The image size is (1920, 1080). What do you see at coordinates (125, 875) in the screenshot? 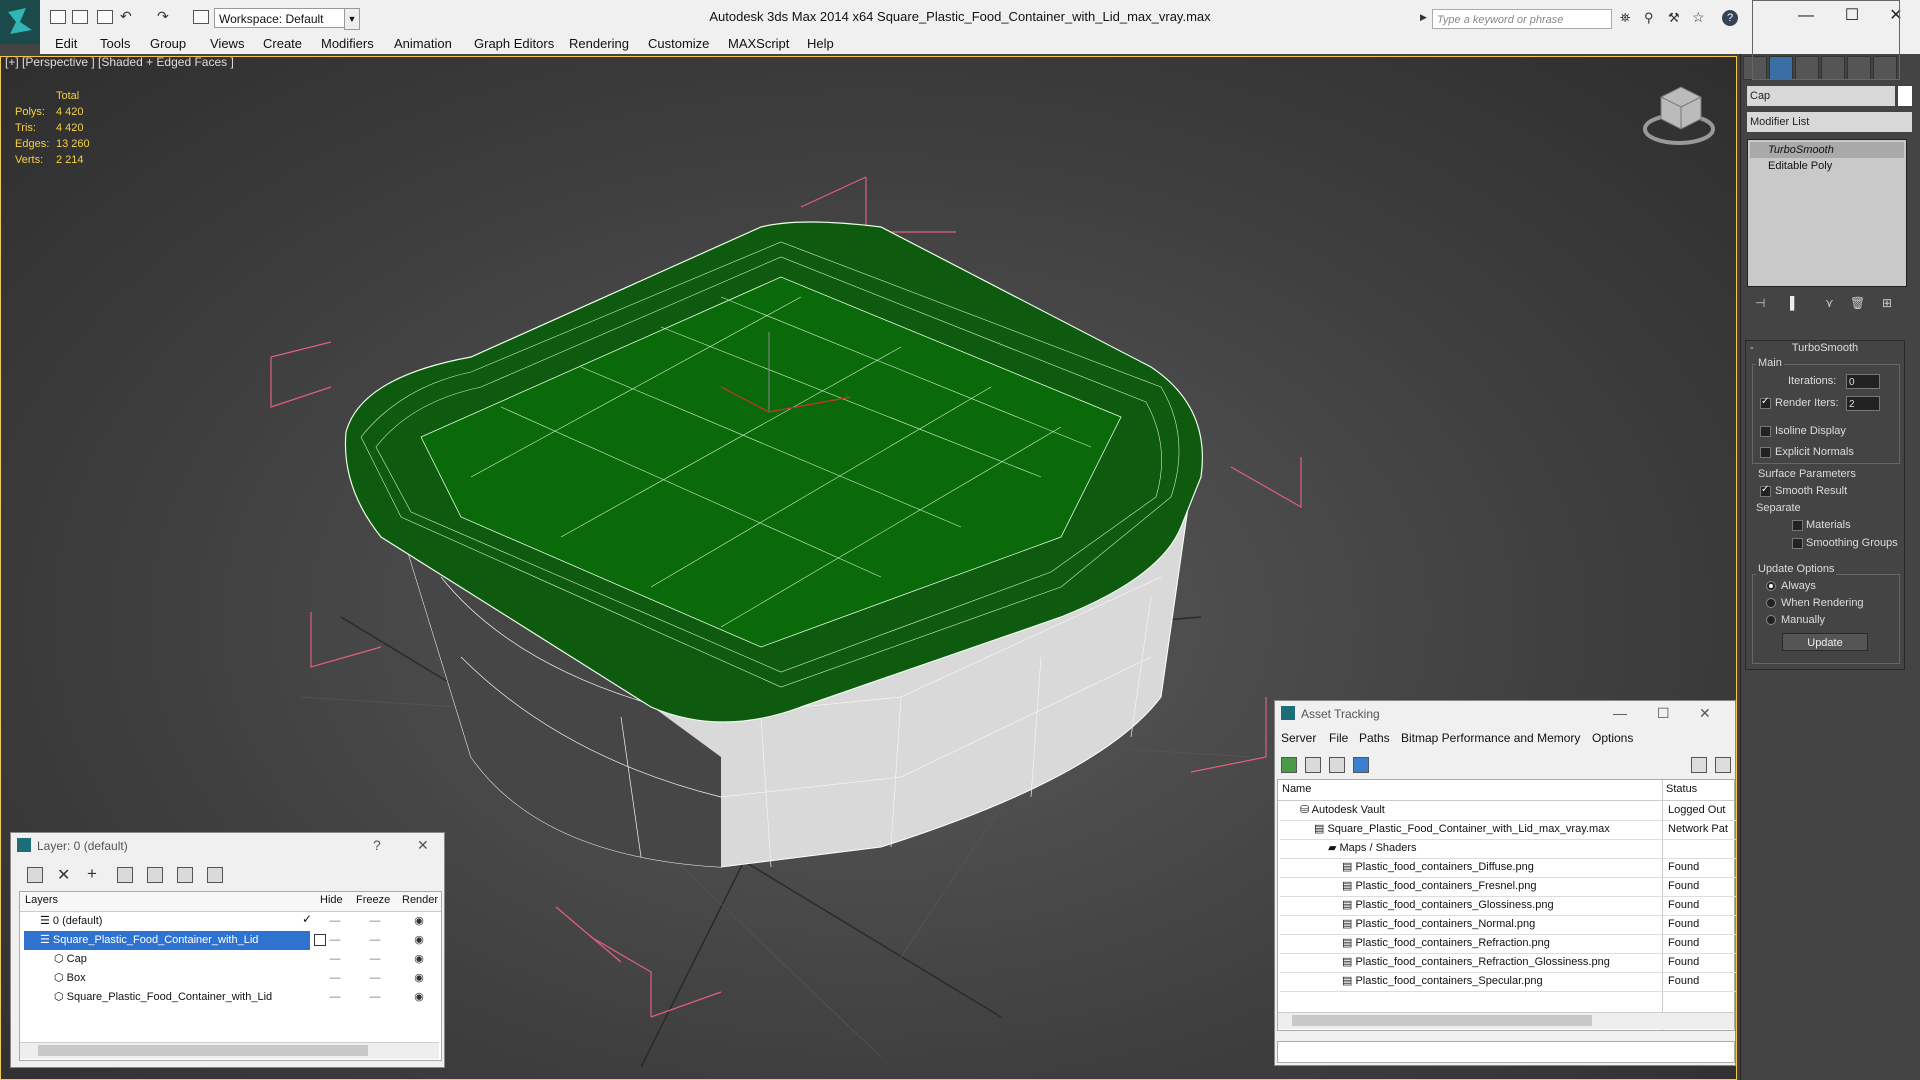
I see `select-objects-icon` at bounding box center [125, 875].